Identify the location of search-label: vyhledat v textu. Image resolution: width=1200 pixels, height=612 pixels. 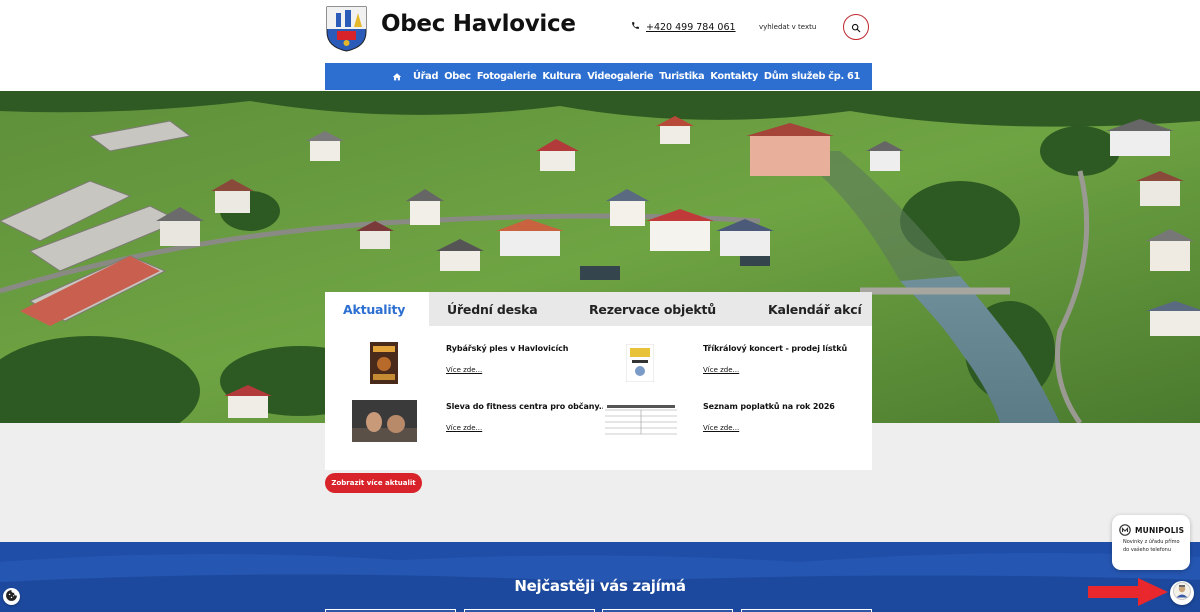
(787, 27).